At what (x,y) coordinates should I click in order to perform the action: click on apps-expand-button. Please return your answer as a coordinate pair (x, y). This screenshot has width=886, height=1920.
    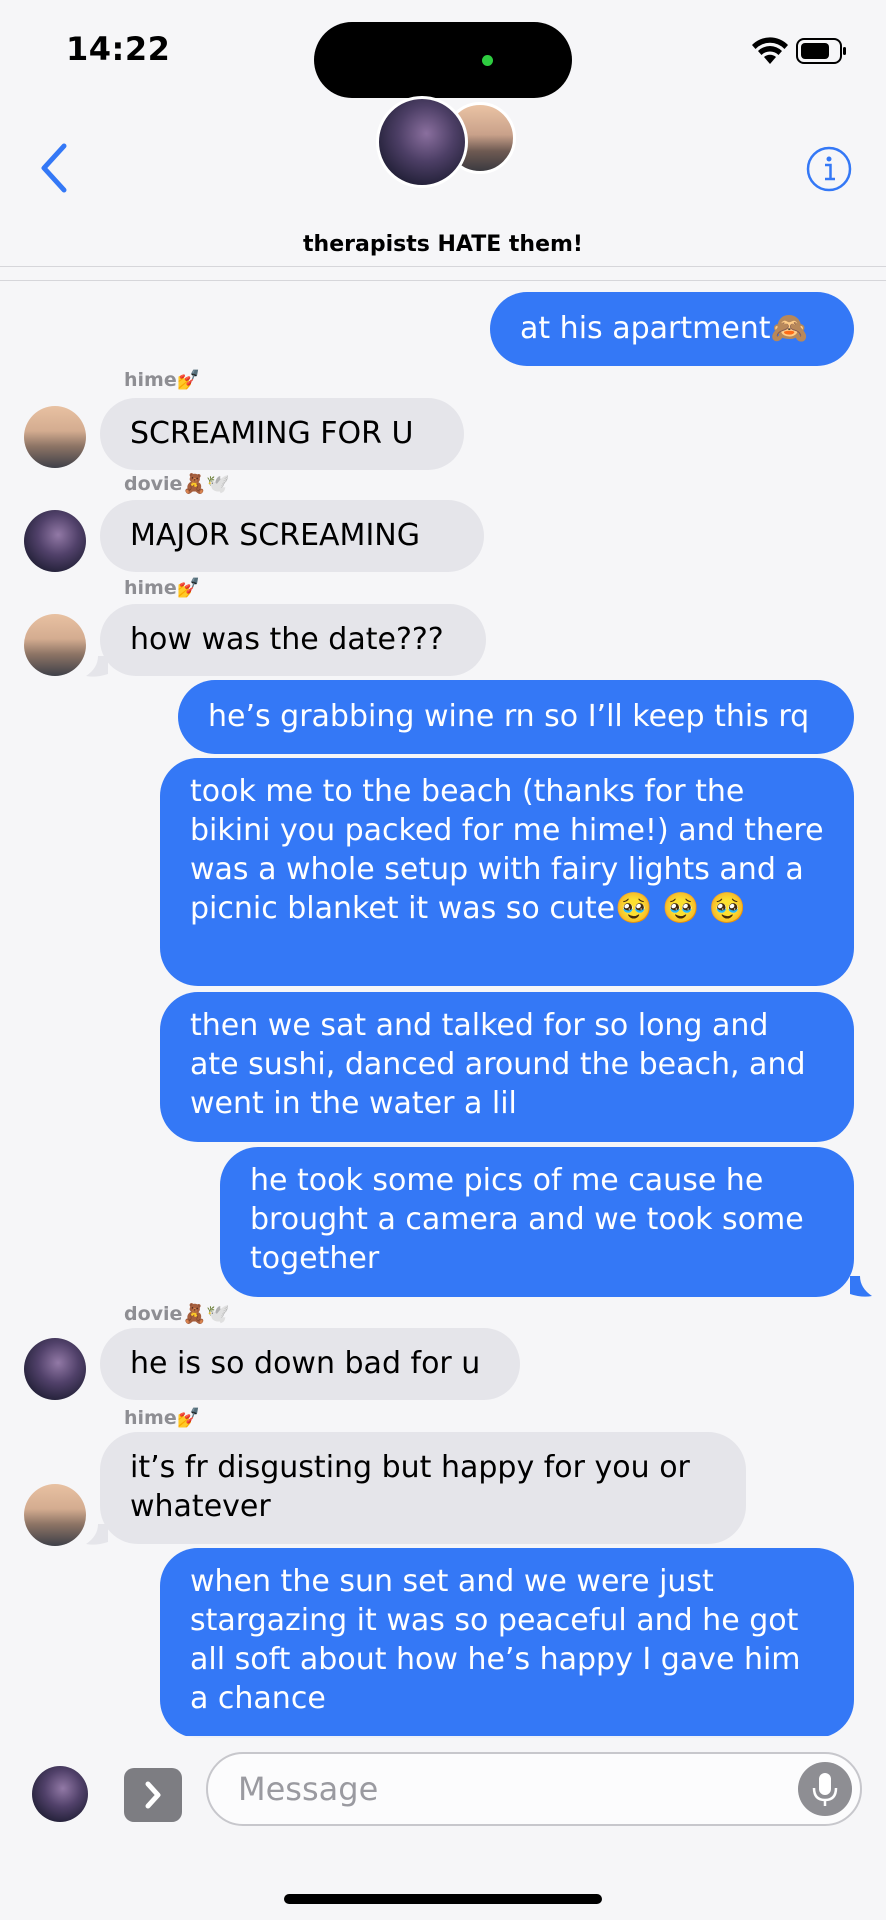
    Looking at the image, I should click on (153, 1795).